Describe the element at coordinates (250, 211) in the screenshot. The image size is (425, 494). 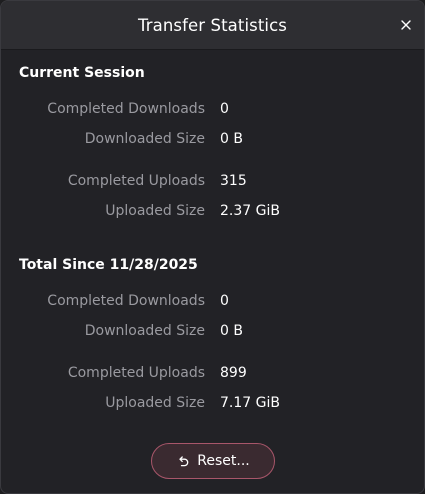
I see `current-uploaded-size-value: 2.37 GiB` at that location.